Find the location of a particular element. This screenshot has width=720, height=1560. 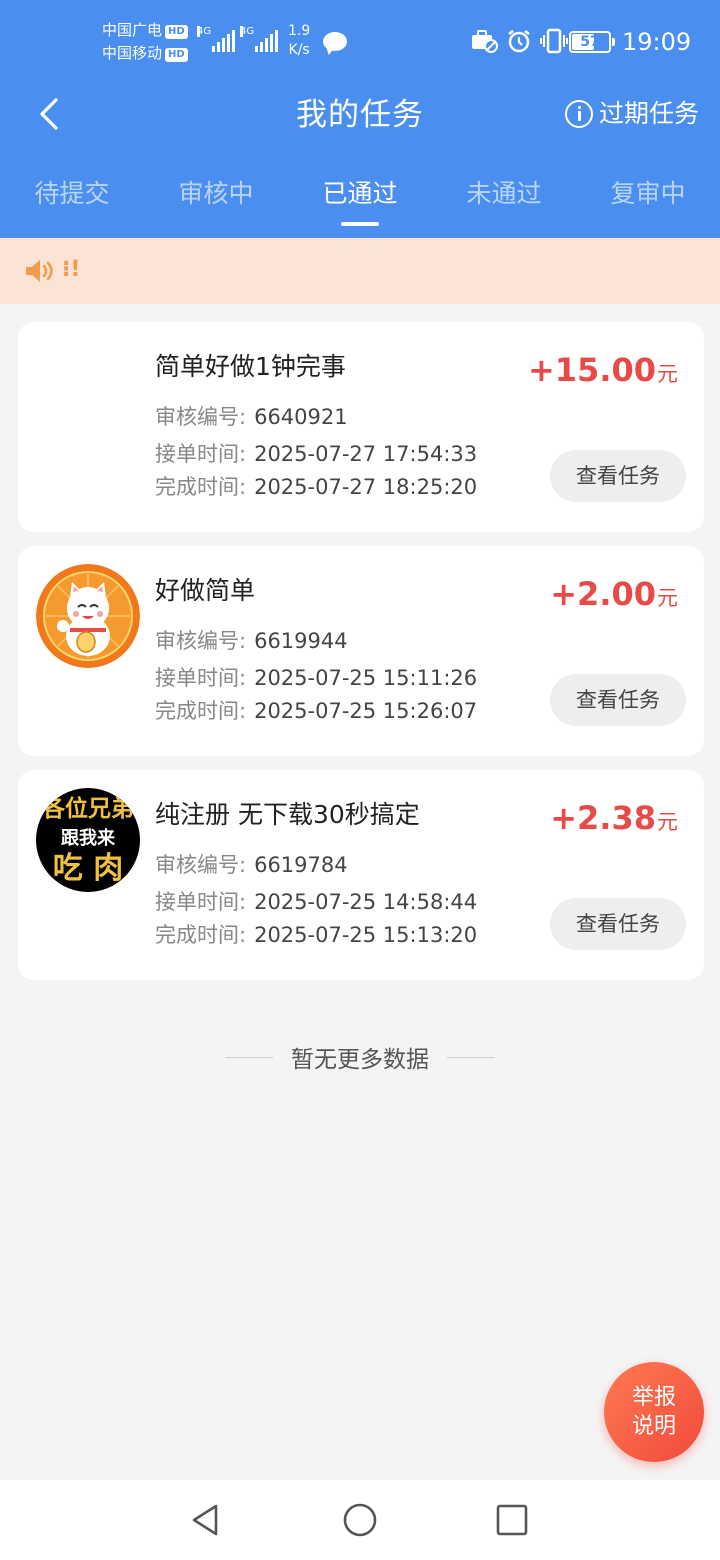

nav-back-icon is located at coordinates (206, 1520).